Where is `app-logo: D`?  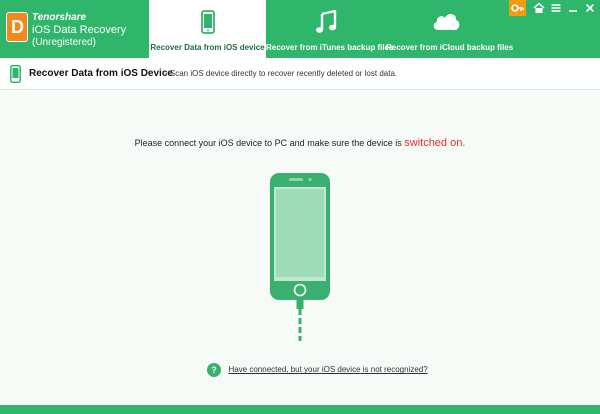
app-logo: D is located at coordinates (17, 27).